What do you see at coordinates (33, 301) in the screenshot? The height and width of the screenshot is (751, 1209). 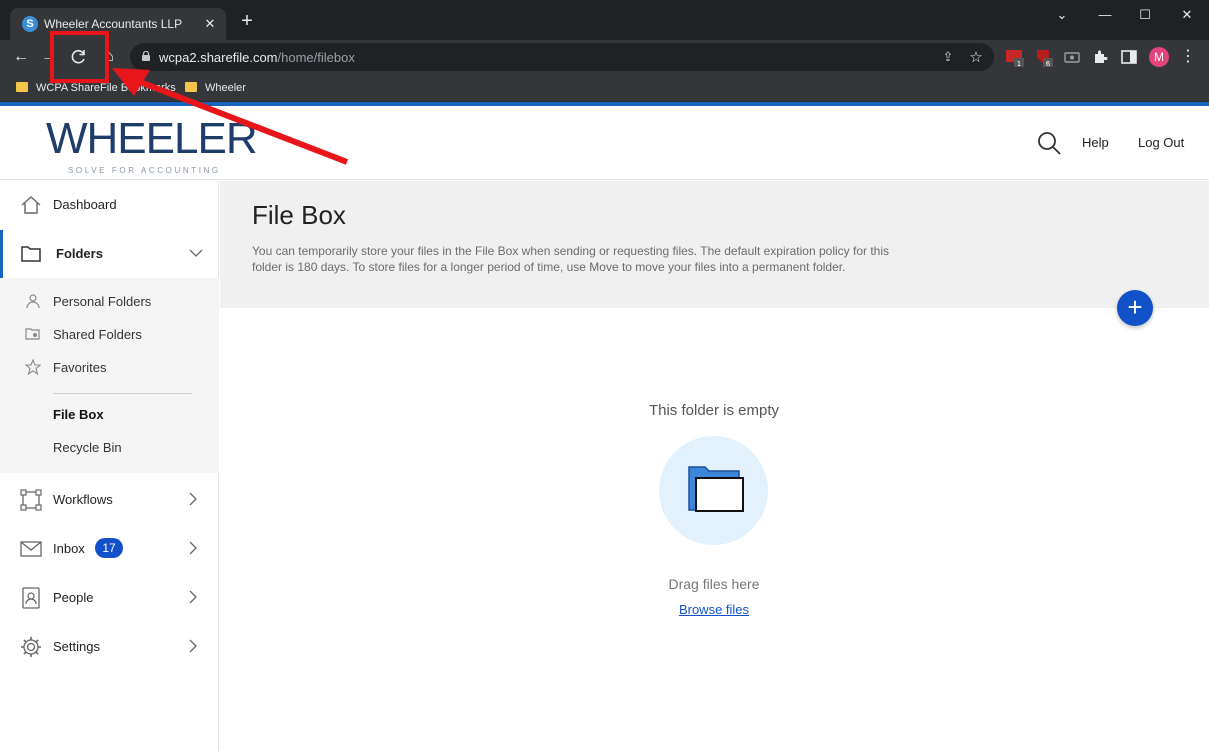 I see `person-icon` at bounding box center [33, 301].